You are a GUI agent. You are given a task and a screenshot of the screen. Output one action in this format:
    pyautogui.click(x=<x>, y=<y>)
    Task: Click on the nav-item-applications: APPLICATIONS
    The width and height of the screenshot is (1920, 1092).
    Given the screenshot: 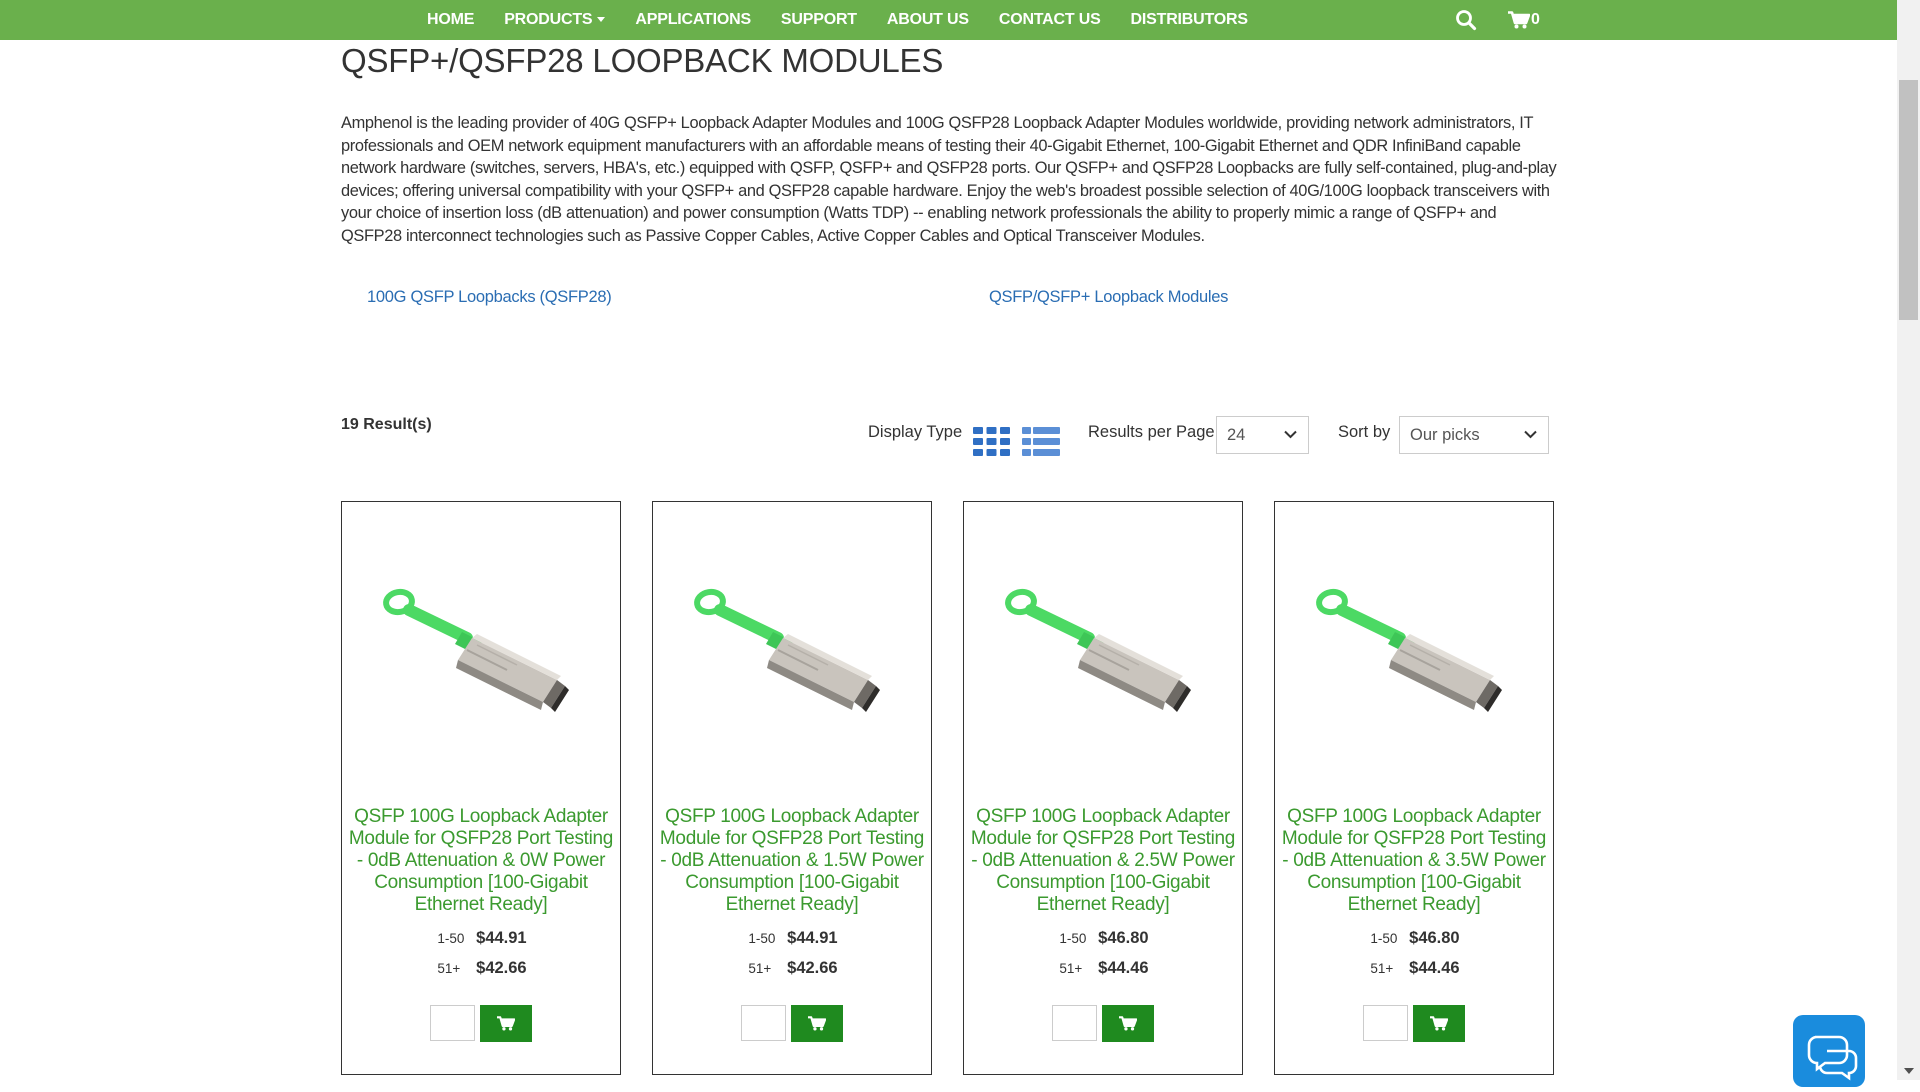 What is the action you would take?
    pyautogui.click(x=693, y=20)
    